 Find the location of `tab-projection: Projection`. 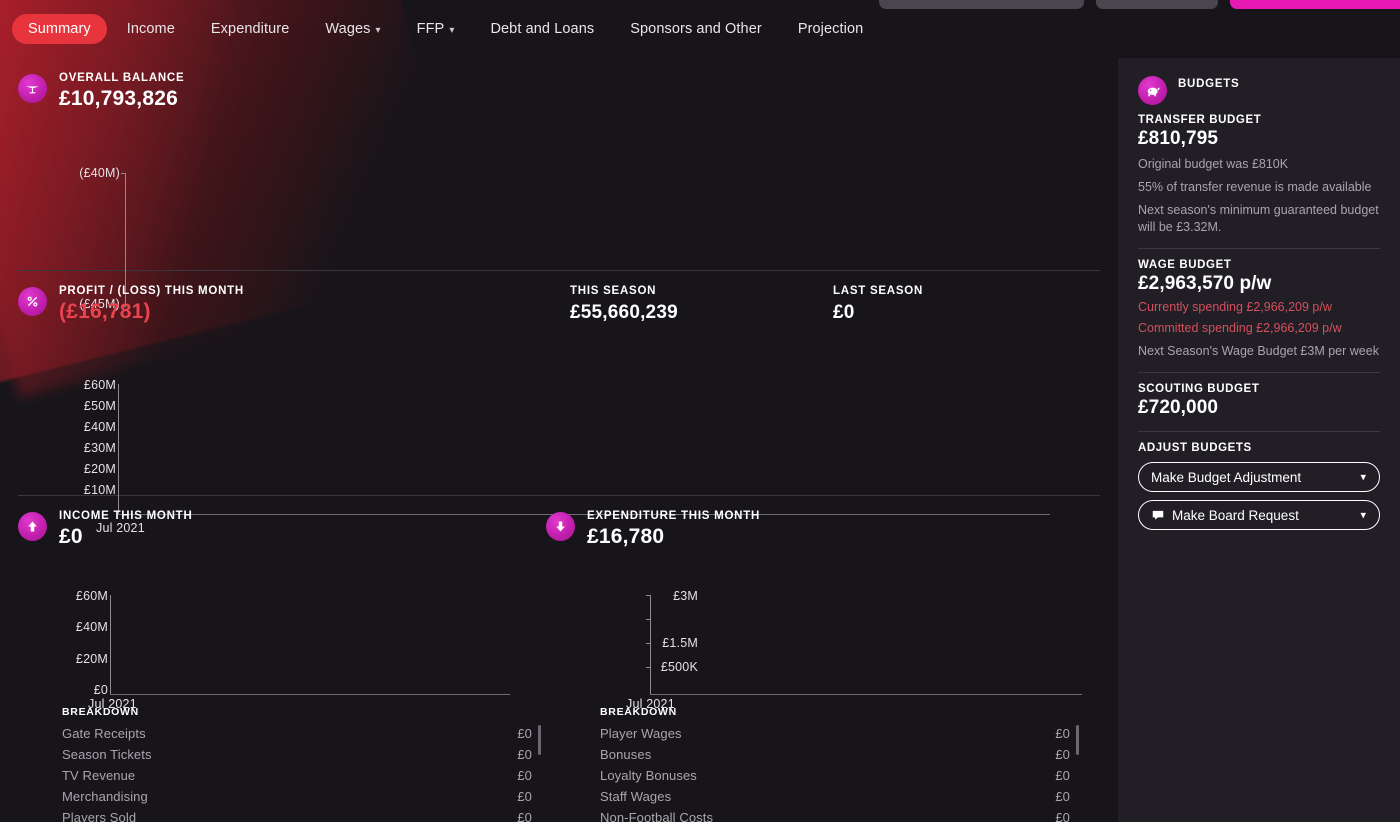

tab-projection: Projection is located at coordinates (830, 29).